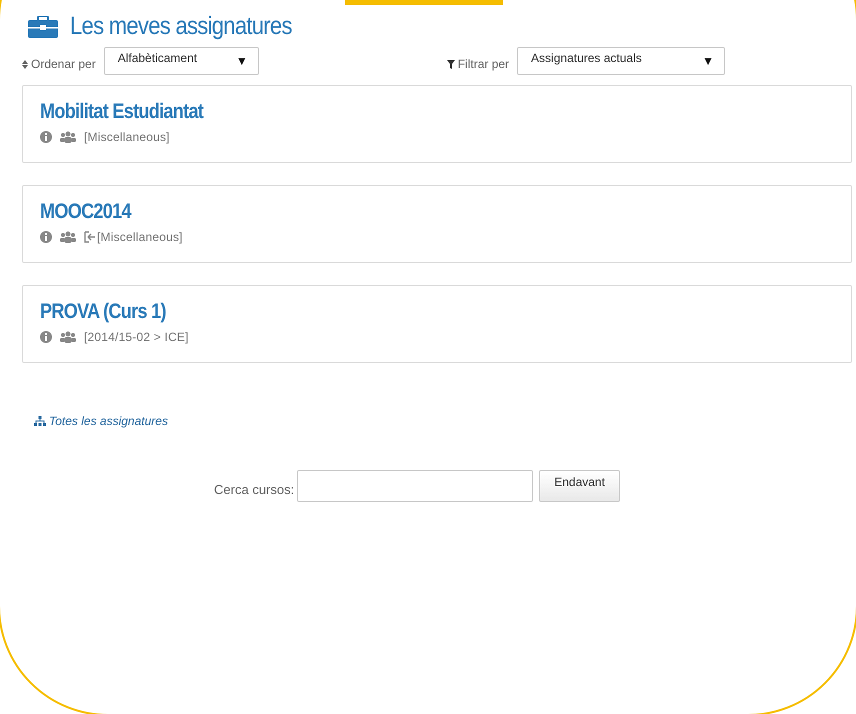  What do you see at coordinates (25, 64) in the screenshot?
I see `sort-icon` at bounding box center [25, 64].